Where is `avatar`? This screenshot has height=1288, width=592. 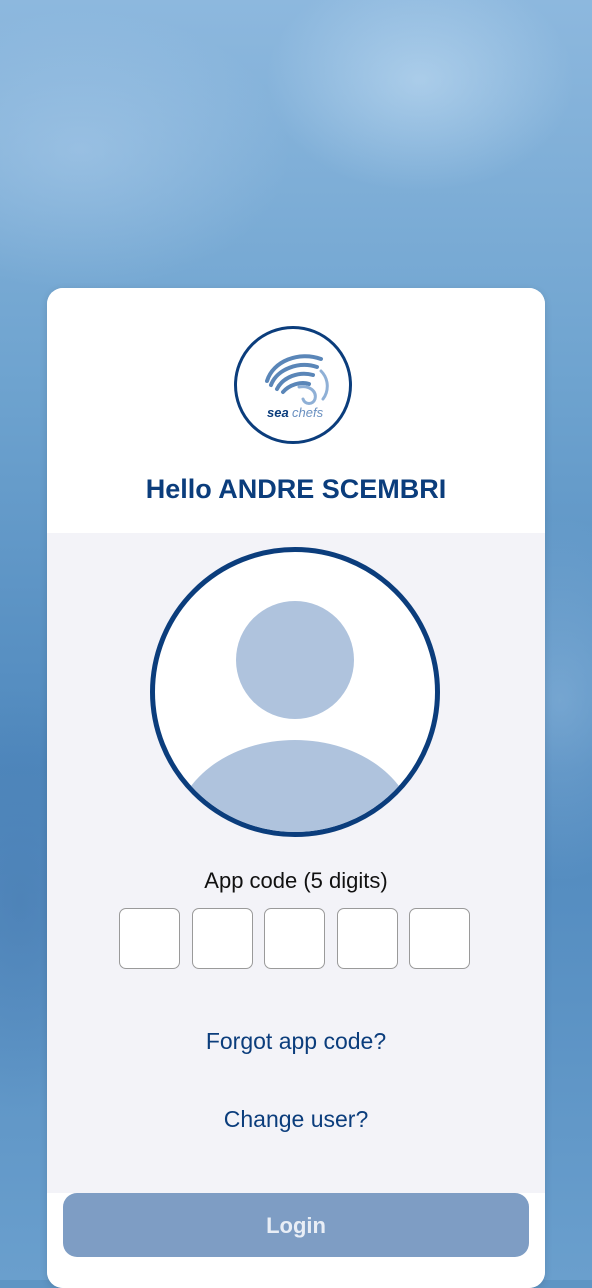
avatar is located at coordinates (295, 692).